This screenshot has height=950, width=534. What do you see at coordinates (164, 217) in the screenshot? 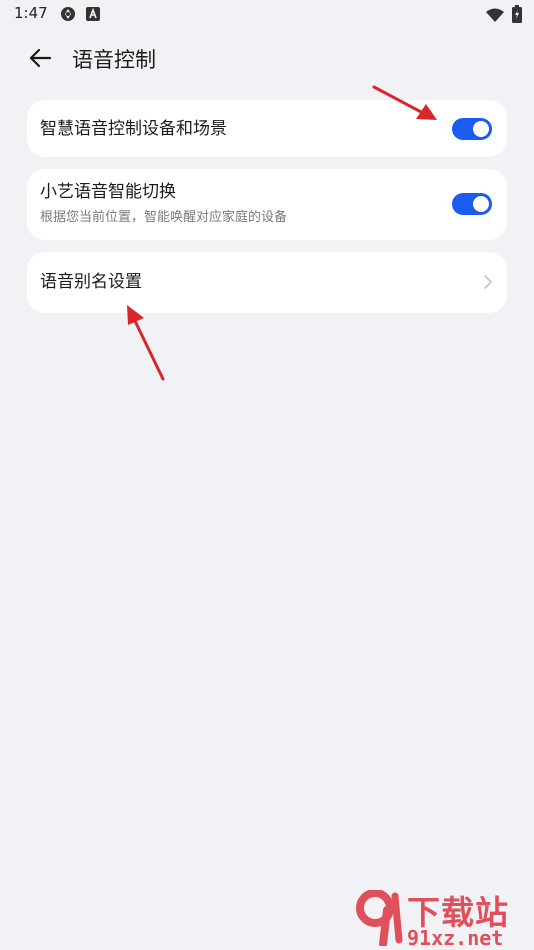
I see `setting-subtitle: 根据您当前位置，智能唤醒对应家庭的设备` at bounding box center [164, 217].